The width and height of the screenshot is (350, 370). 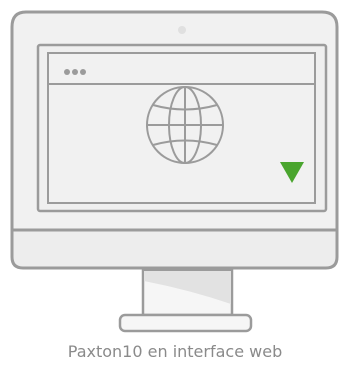 What do you see at coordinates (182, 30) in the screenshot?
I see `webcam-icon` at bounding box center [182, 30].